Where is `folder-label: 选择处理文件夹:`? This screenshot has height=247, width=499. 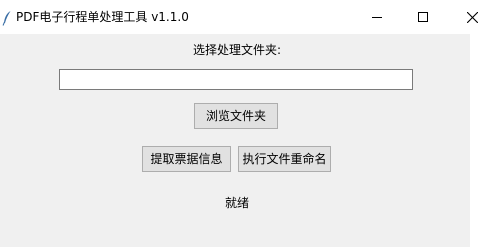 folder-label: 选择处理文件夹: is located at coordinates (237, 50).